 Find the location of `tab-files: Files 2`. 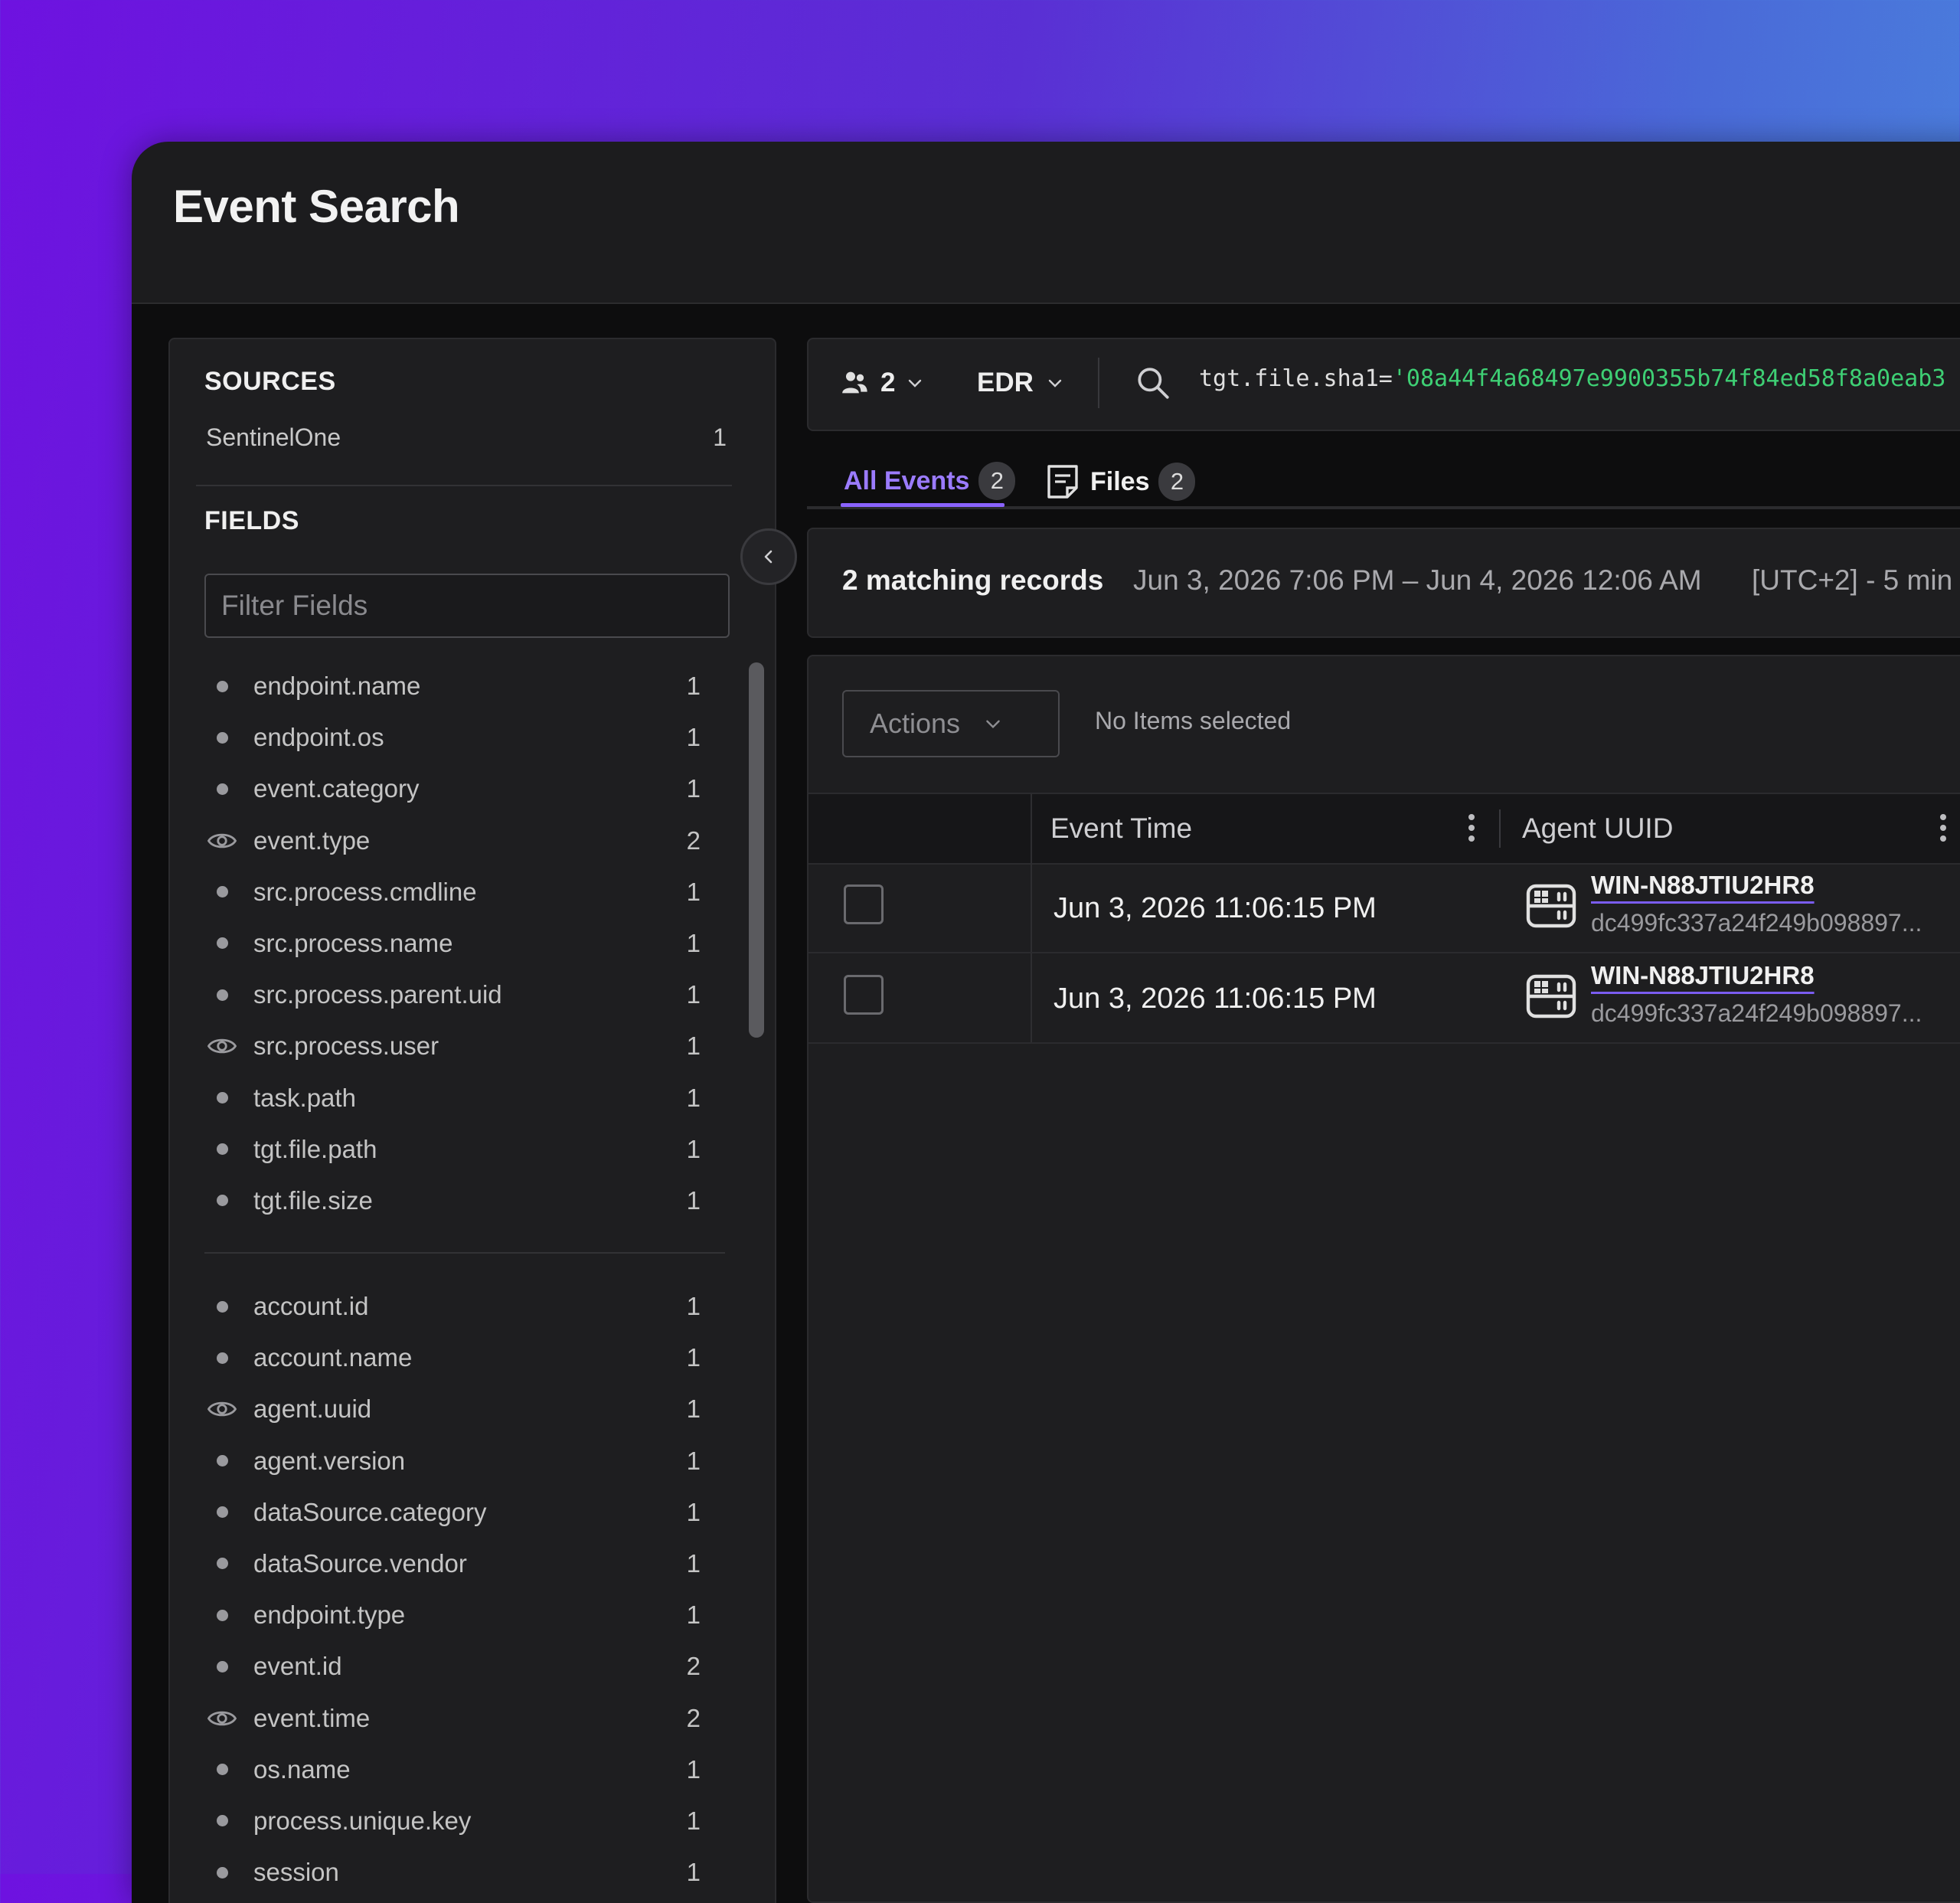

tab-files: Files 2 is located at coordinates (1120, 482).